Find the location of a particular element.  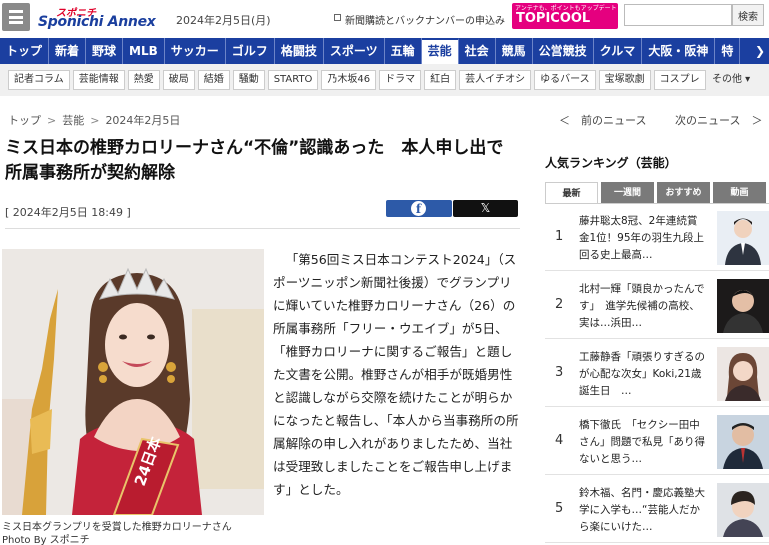

breadcrumb-date: 2024年2月5日 is located at coordinates (142, 120).